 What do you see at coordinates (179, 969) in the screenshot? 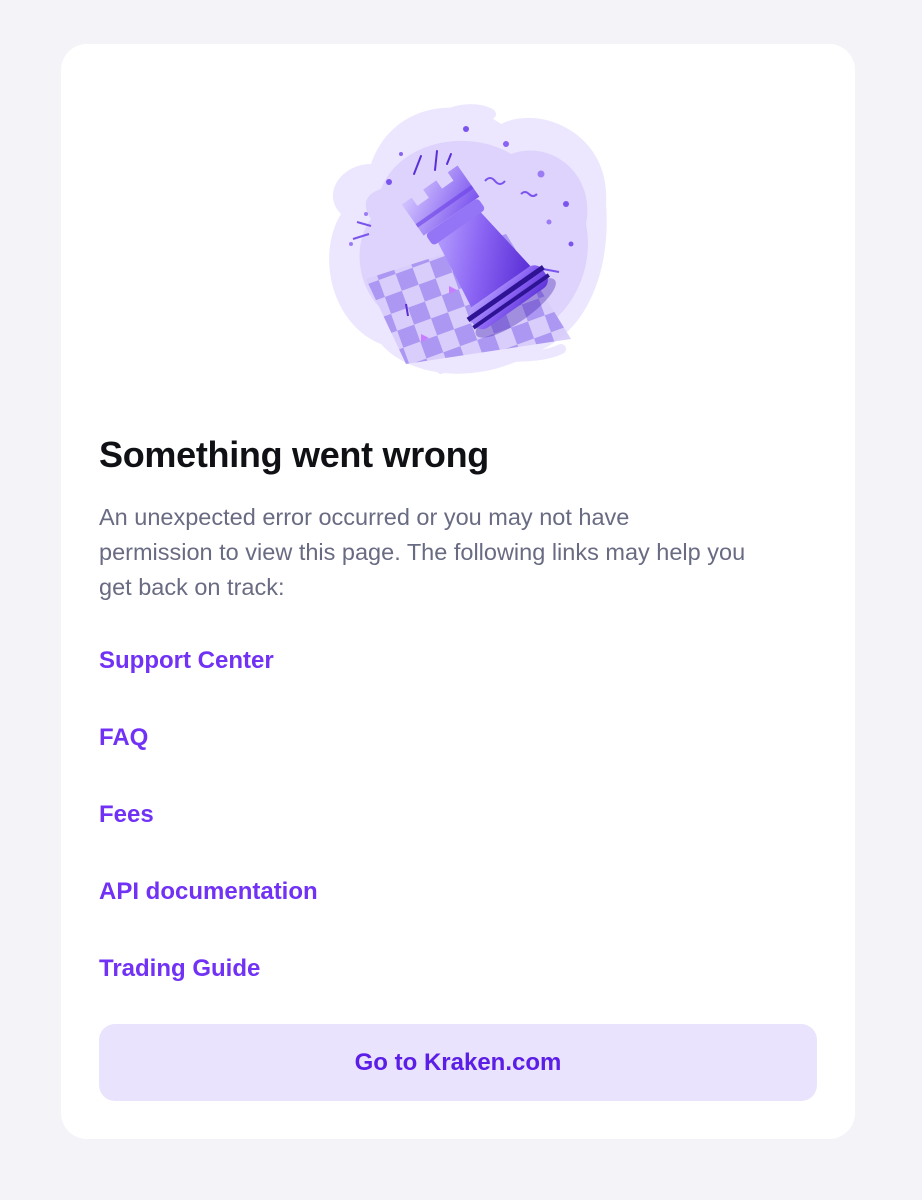
I see `trading-guide-link: Trading Guide` at bounding box center [179, 969].